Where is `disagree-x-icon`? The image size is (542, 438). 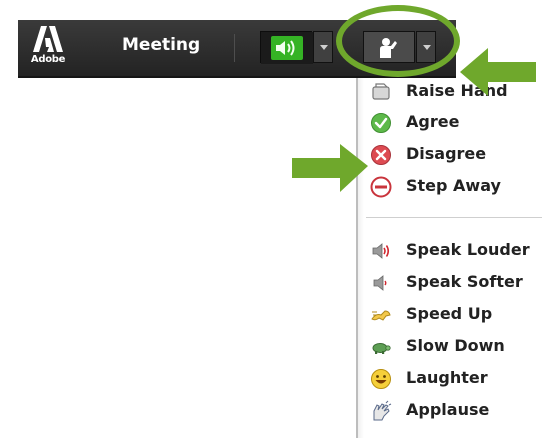 disagree-x-icon is located at coordinates (381, 155).